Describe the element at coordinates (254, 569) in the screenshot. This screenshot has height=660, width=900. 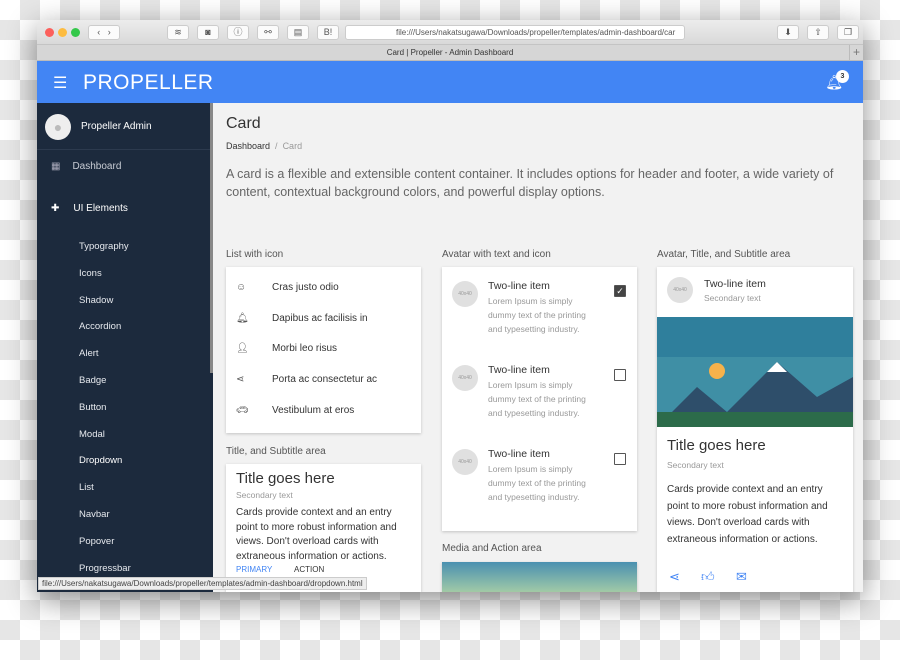
I see `primary-button: PRIMARY` at that location.